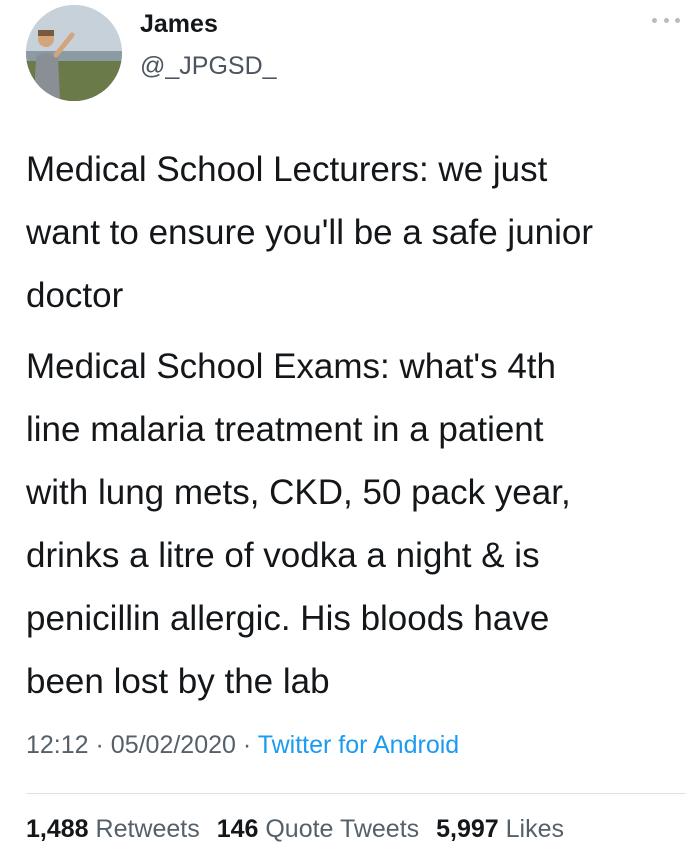 The height and width of the screenshot is (859, 700). I want to click on tweet-meta: 12:12 · 05/02/2020 · Twitter for Android, so click(242, 745).